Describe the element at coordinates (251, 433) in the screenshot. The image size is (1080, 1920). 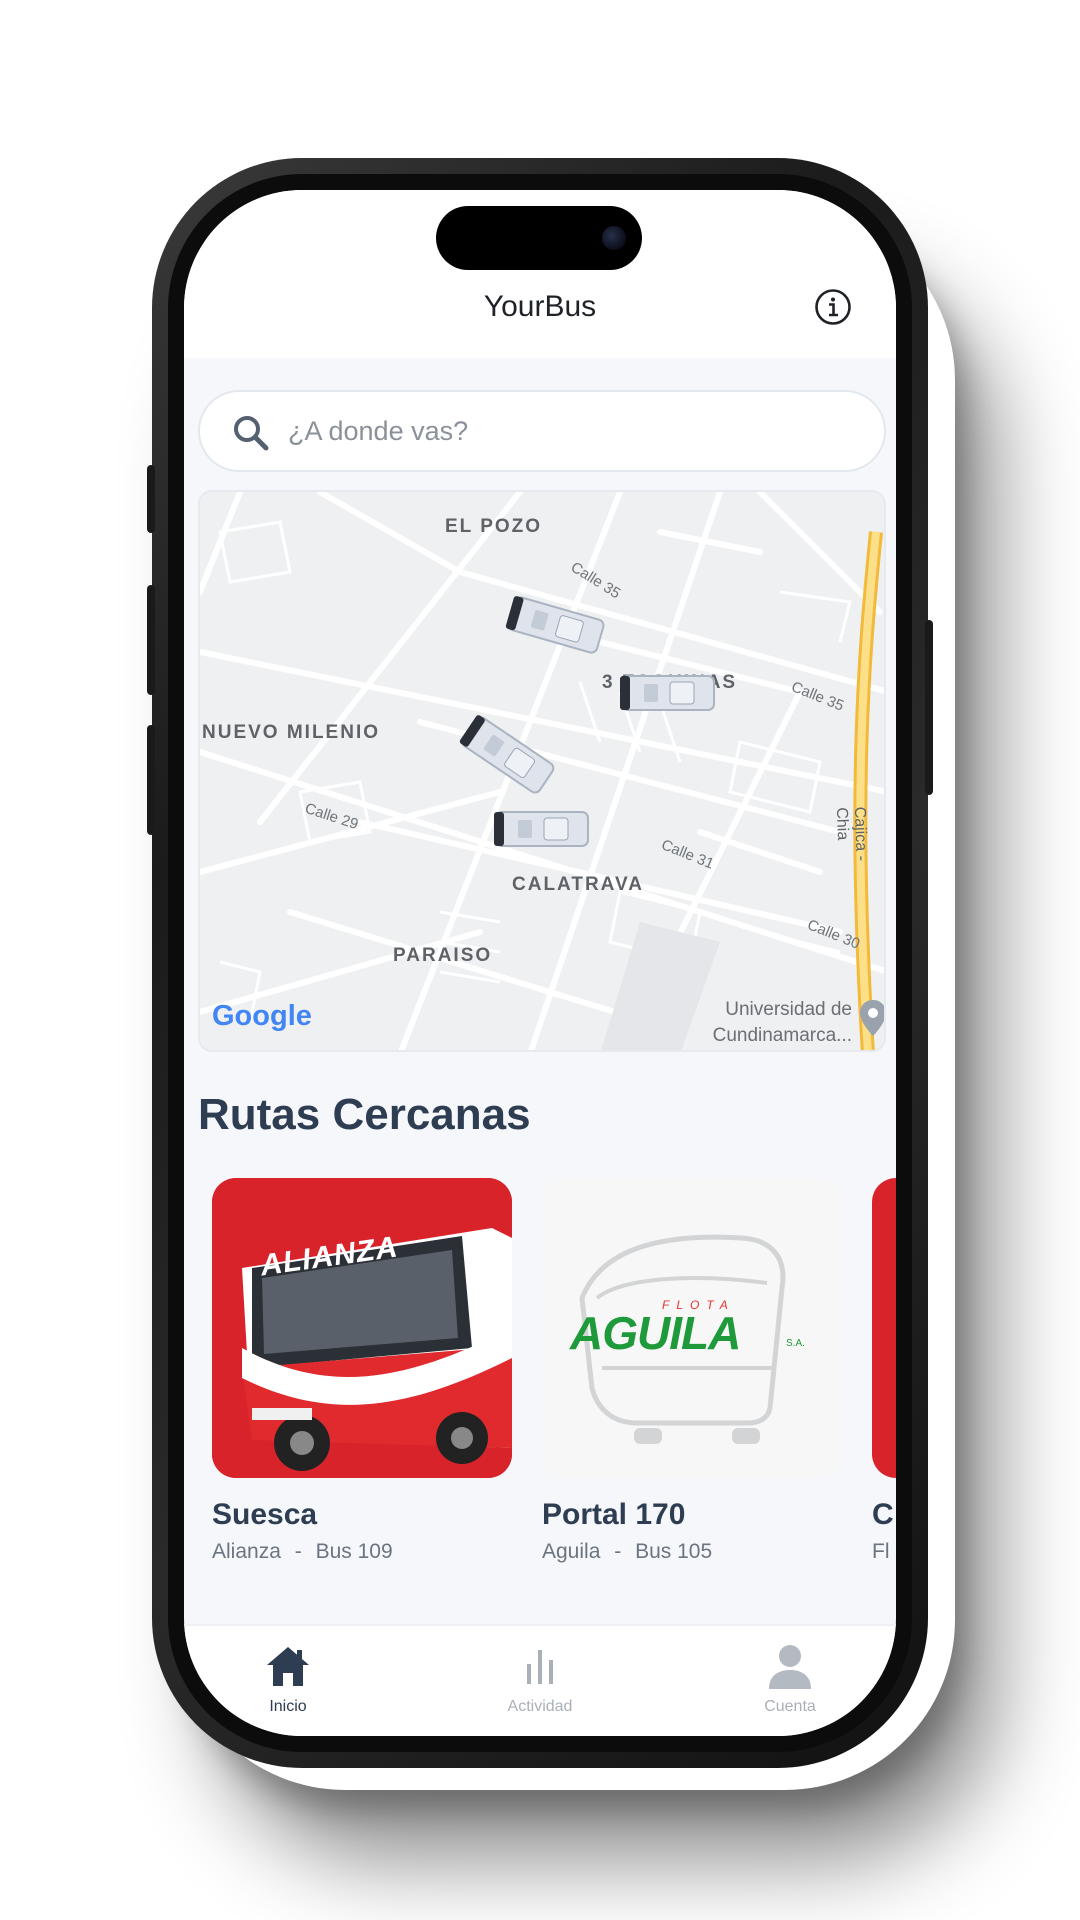
I see `search-icon` at that location.